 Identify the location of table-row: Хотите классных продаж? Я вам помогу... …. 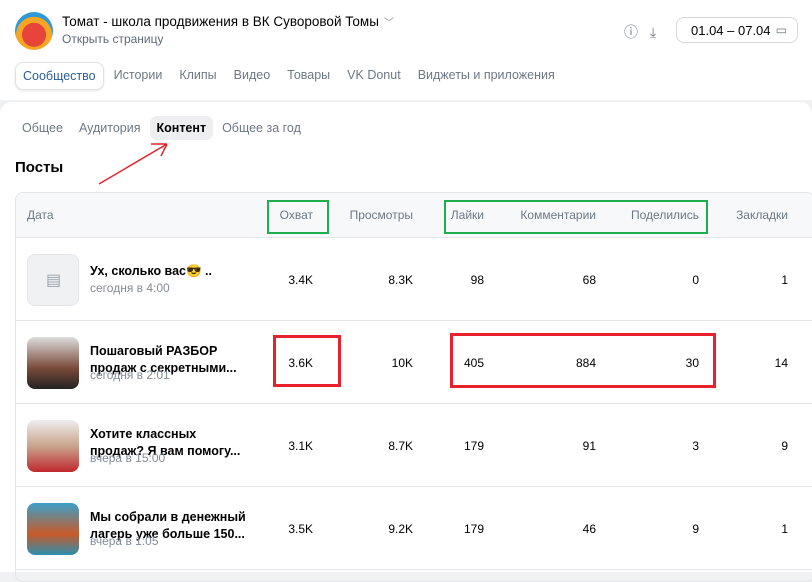
(414, 445).